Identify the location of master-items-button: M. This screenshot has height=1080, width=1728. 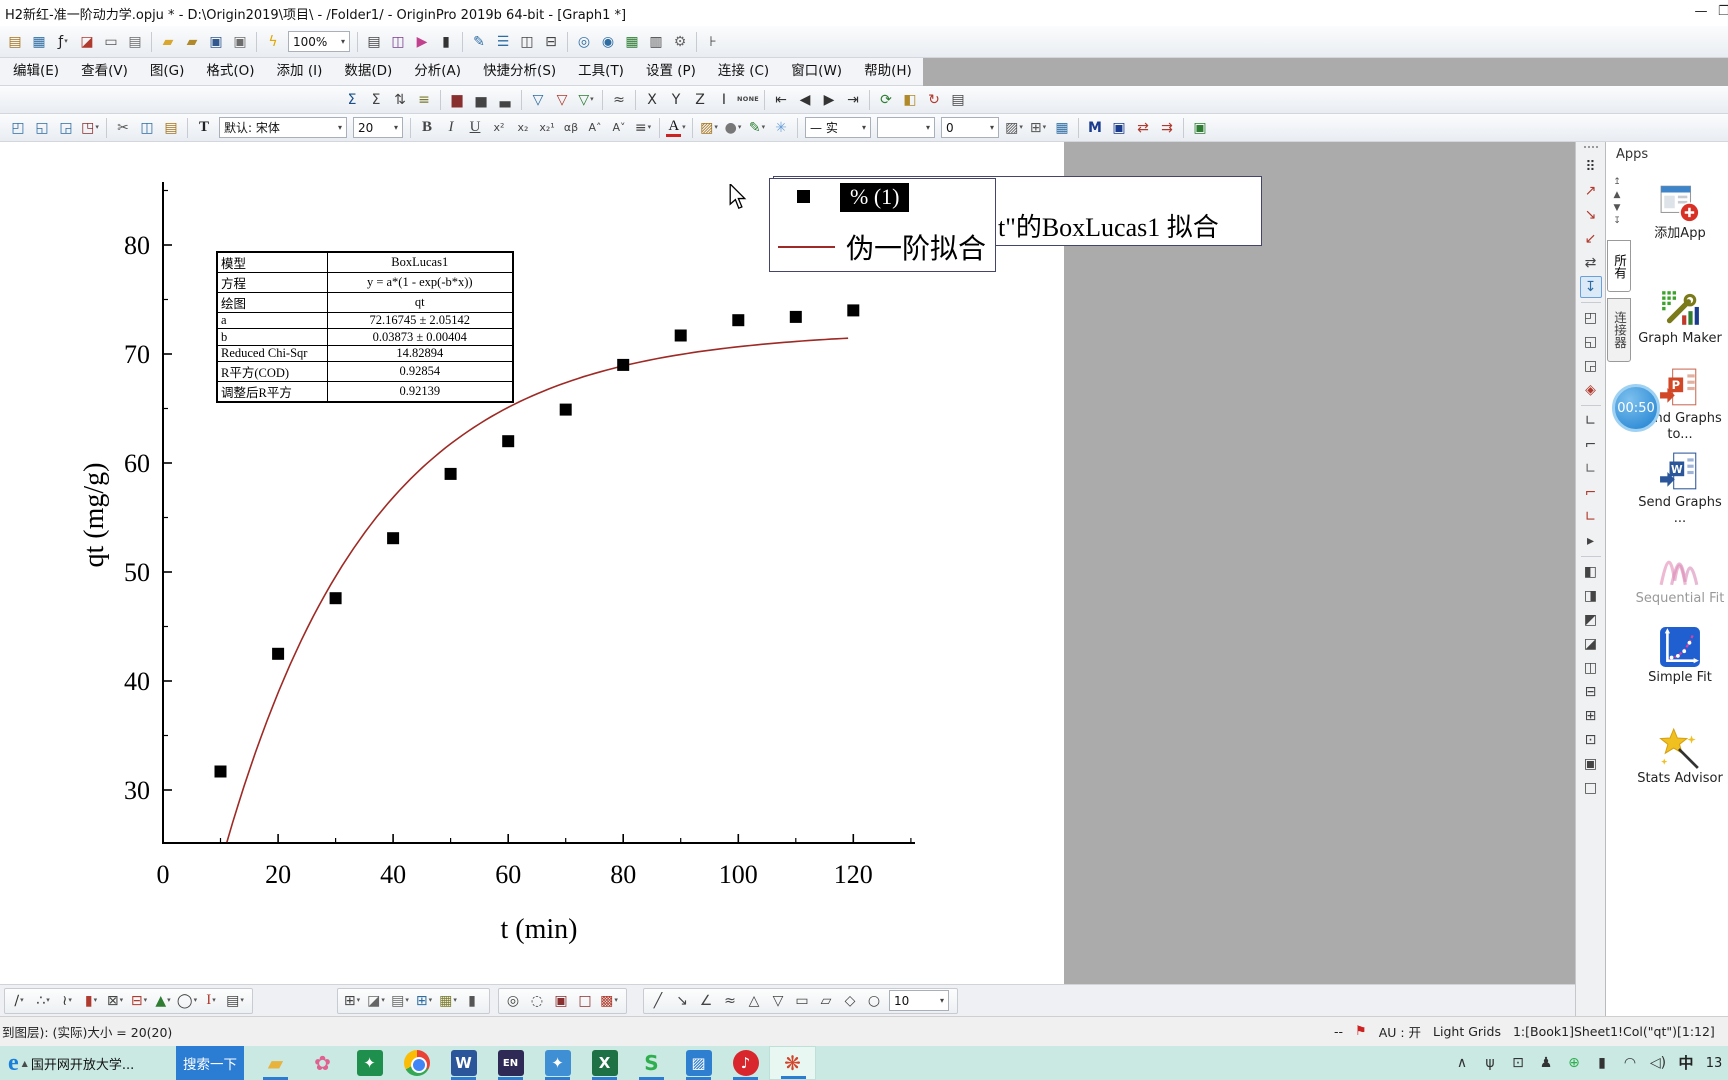
(1095, 128).